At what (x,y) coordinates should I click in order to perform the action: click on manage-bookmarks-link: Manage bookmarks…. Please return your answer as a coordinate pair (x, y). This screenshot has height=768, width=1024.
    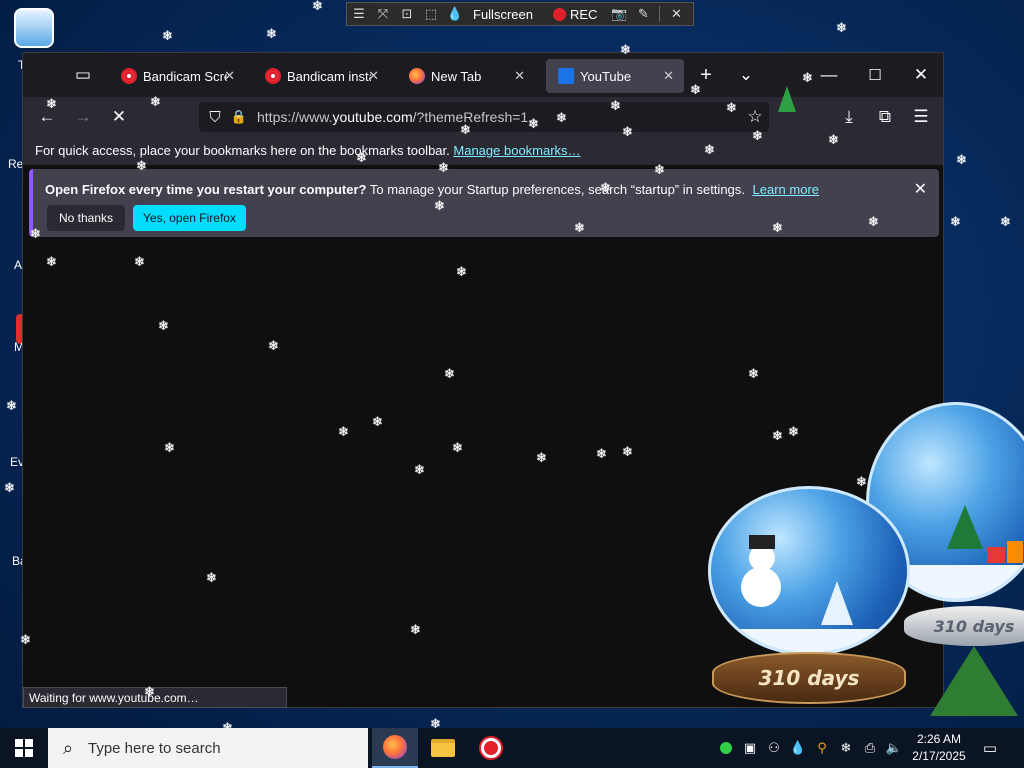
    Looking at the image, I should click on (516, 150).